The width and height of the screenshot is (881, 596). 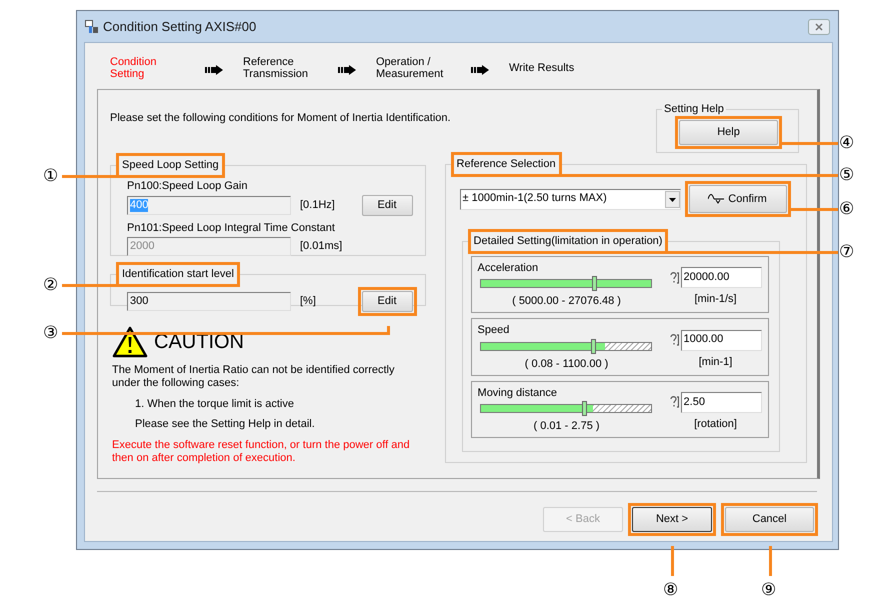 What do you see at coordinates (187, 187) in the screenshot?
I see `parameter-label: Pn100:Speed Loop Gain` at bounding box center [187, 187].